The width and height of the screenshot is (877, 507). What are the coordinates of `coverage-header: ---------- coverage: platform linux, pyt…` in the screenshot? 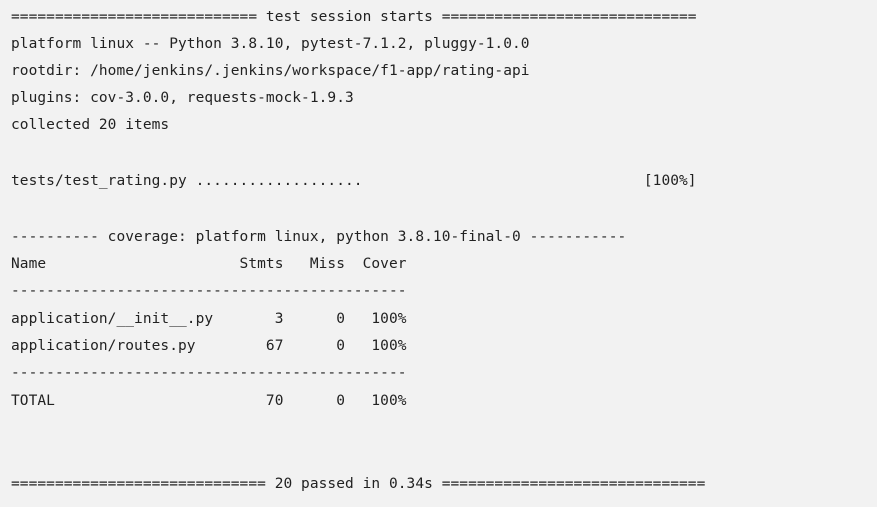 It's located at (319, 237).